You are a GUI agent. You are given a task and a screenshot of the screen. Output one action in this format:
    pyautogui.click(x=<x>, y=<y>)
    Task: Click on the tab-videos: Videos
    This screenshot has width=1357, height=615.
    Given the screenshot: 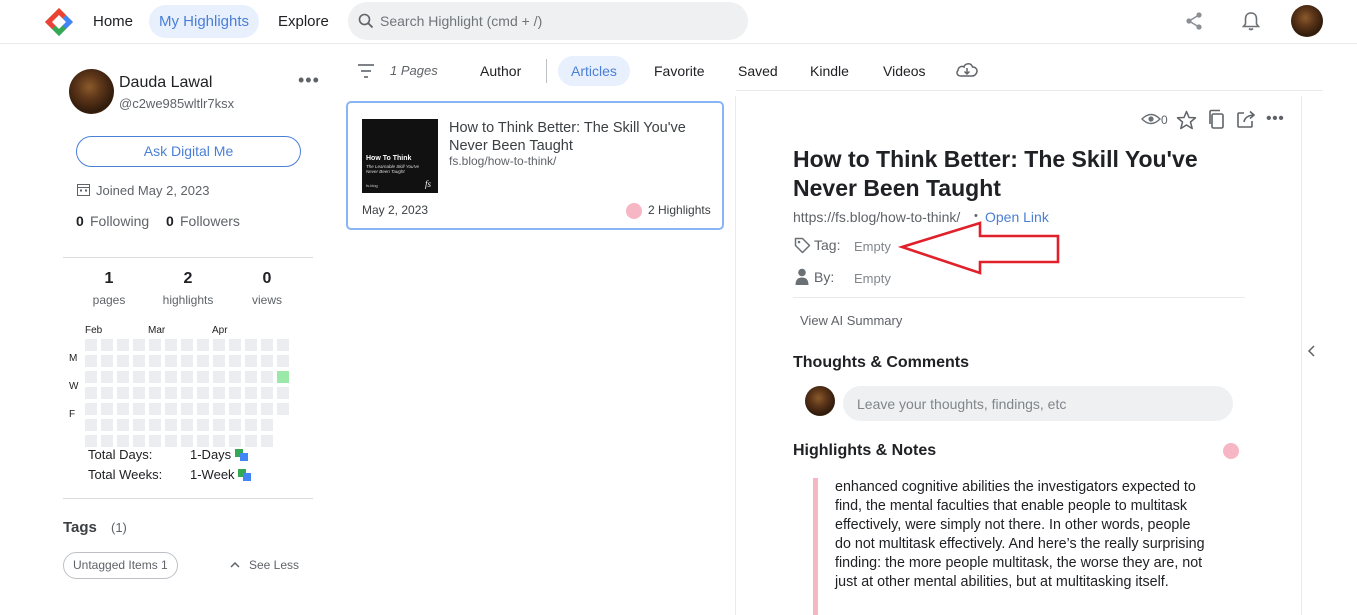 What is the action you would take?
    pyautogui.click(x=904, y=71)
    